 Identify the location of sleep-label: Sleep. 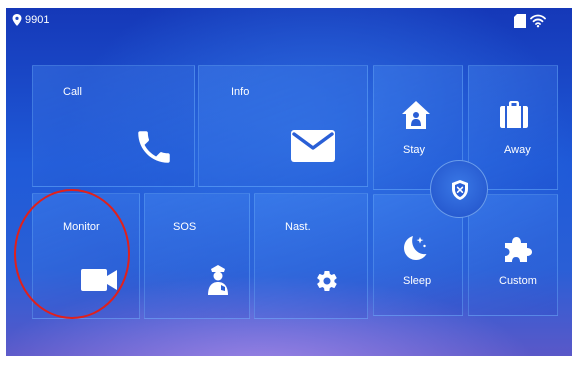
(417, 281).